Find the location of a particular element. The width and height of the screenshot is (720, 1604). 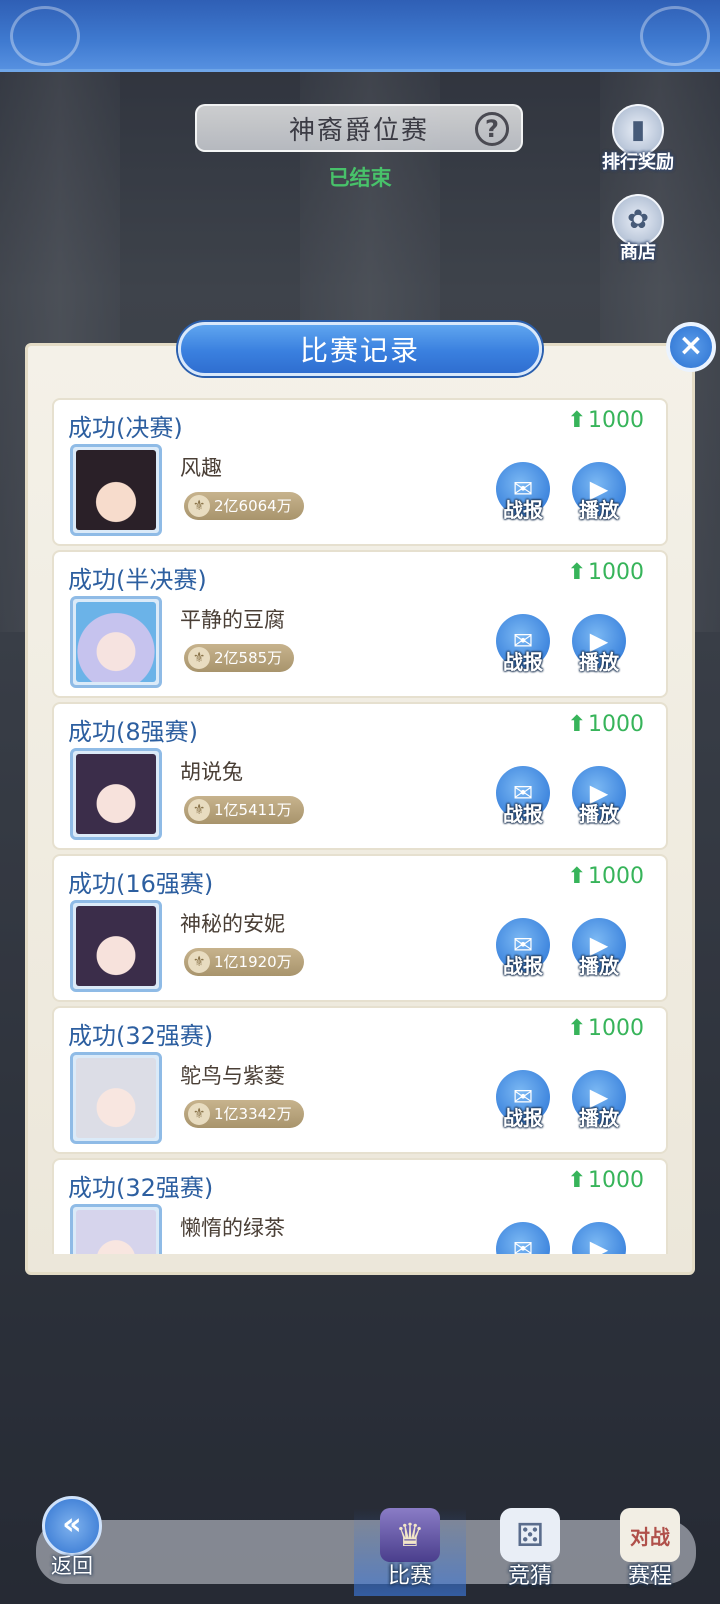

rank-reward-label: 排行奖励 is located at coordinates (638, 162).